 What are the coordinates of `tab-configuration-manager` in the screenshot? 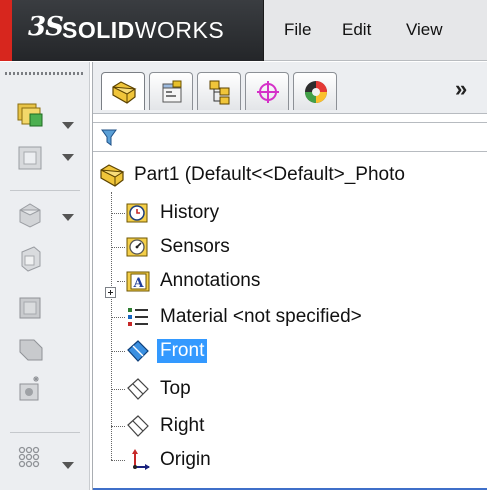 It's located at (219, 91).